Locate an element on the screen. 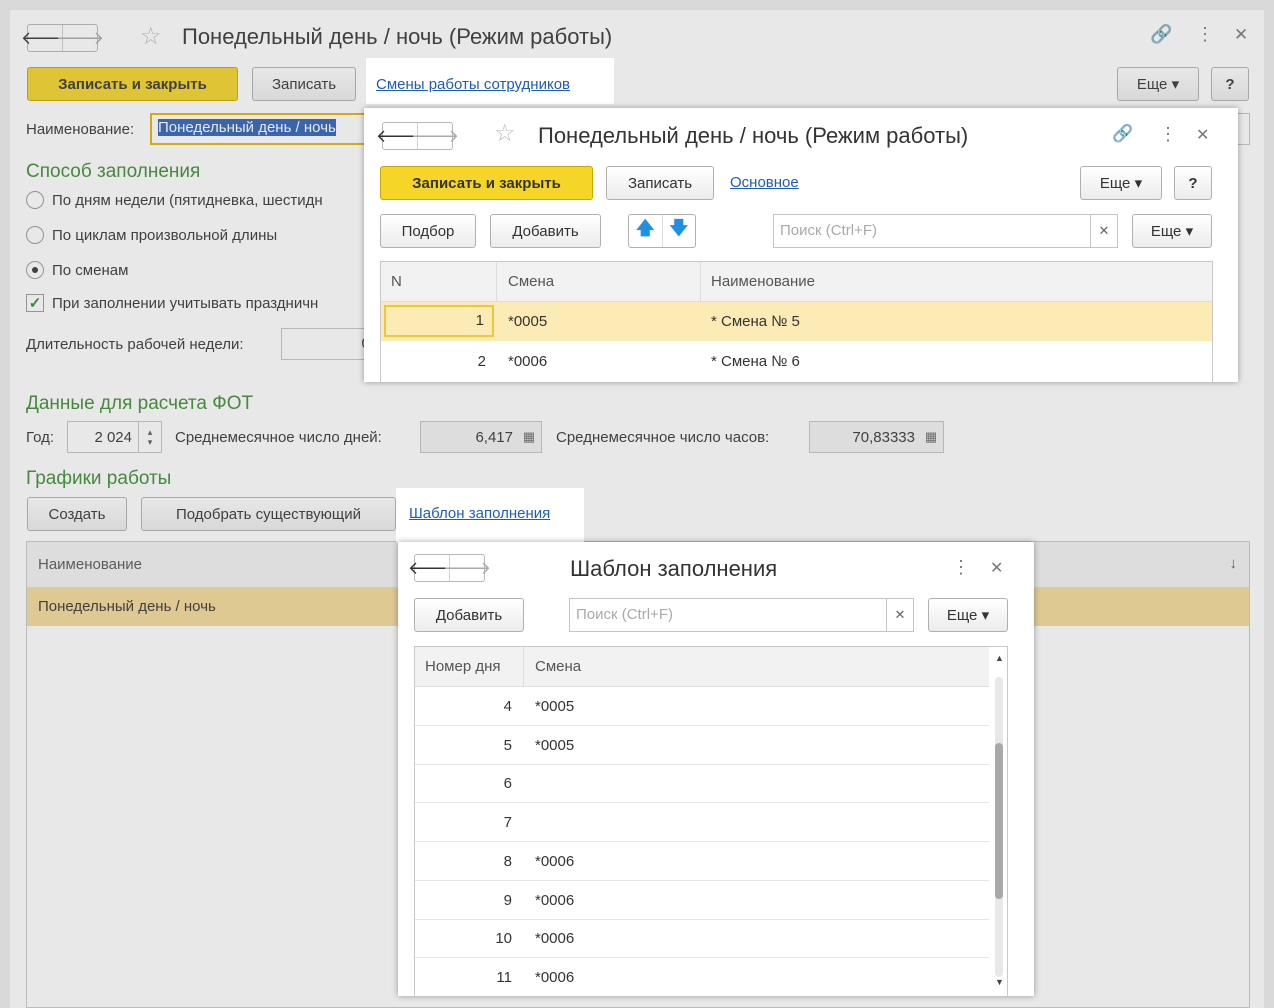  row-name: * Смена № 6 is located at coordinates (755, 361).